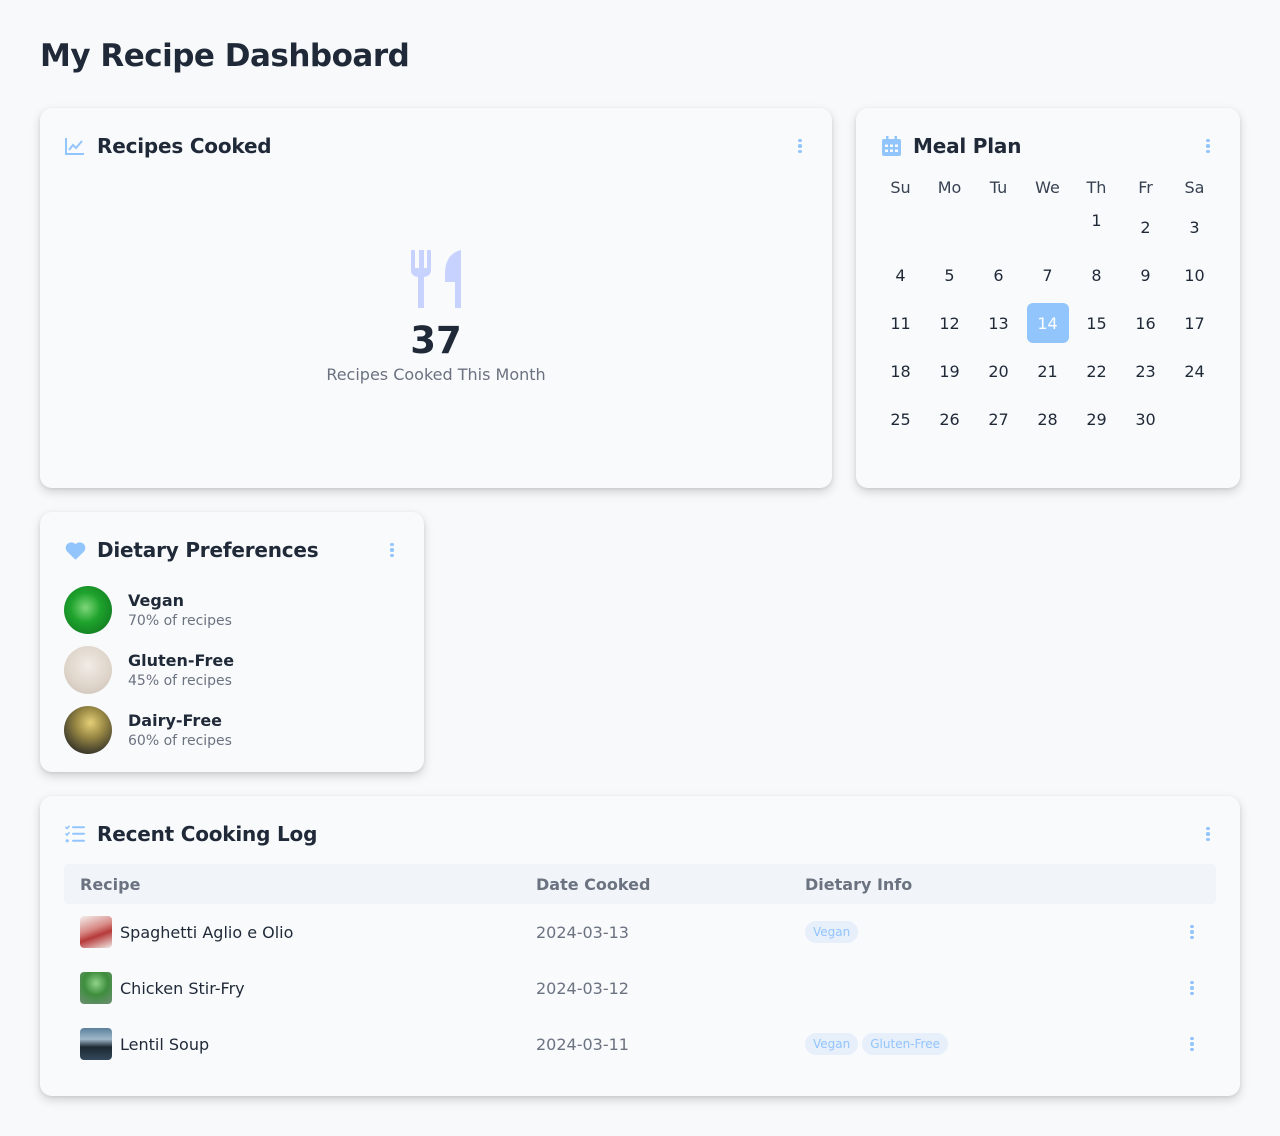  I want to click on calendar-day: 13, so click(998, 323).